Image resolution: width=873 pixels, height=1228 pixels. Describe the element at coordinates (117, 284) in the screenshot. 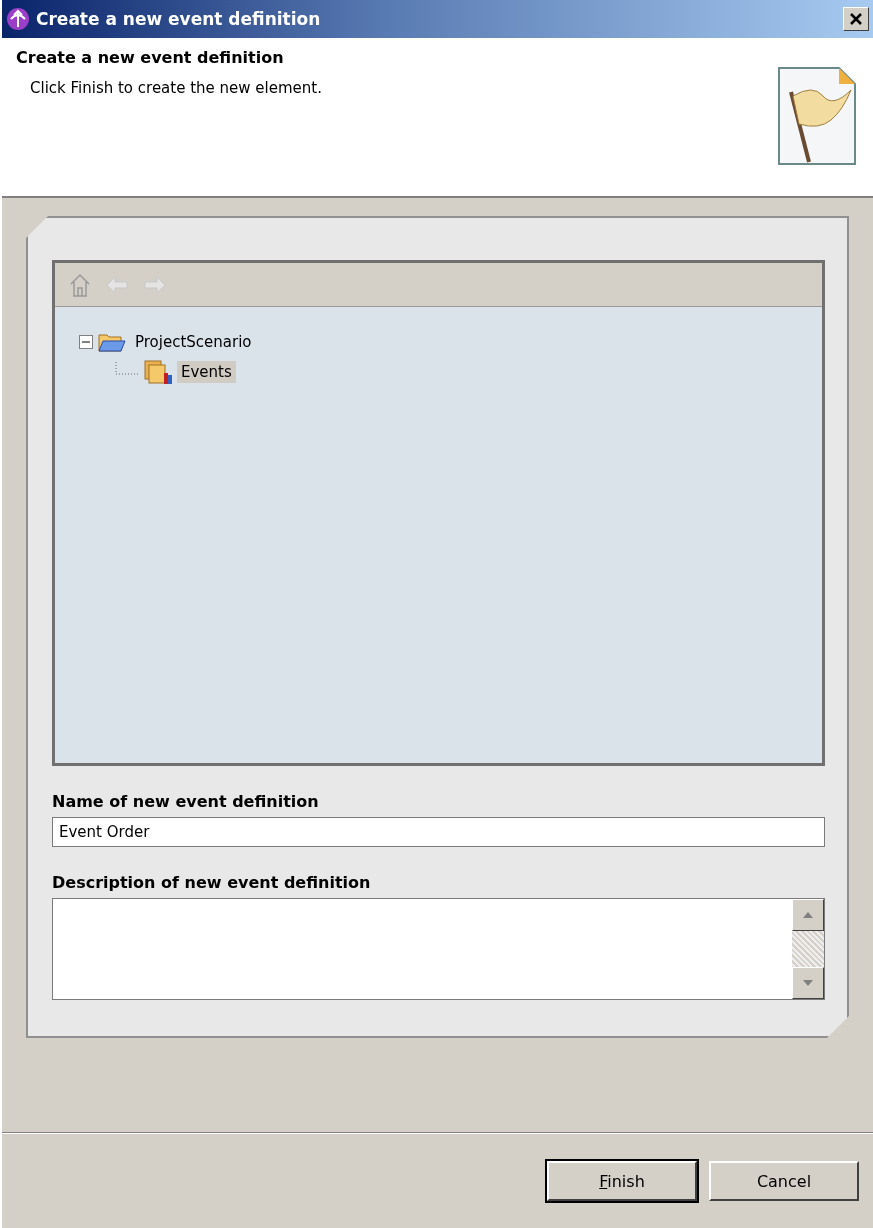

I see `back-arrow-icon` at that location.